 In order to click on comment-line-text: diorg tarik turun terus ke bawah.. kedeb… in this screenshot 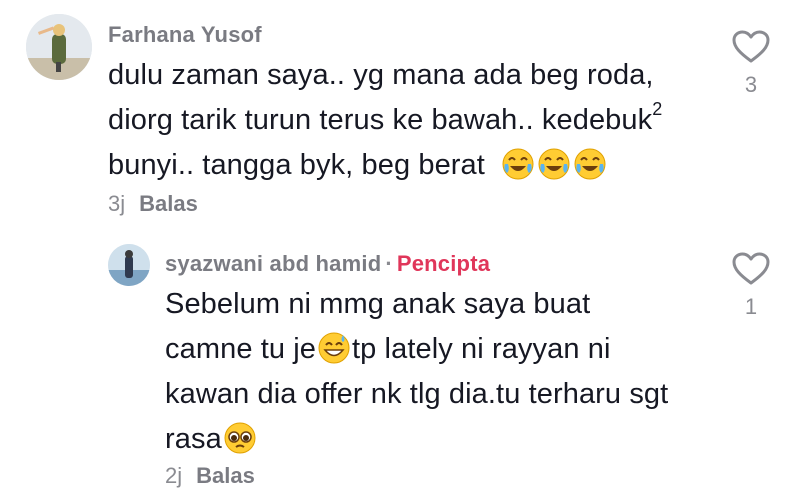, I will do `click(380, 120)`.